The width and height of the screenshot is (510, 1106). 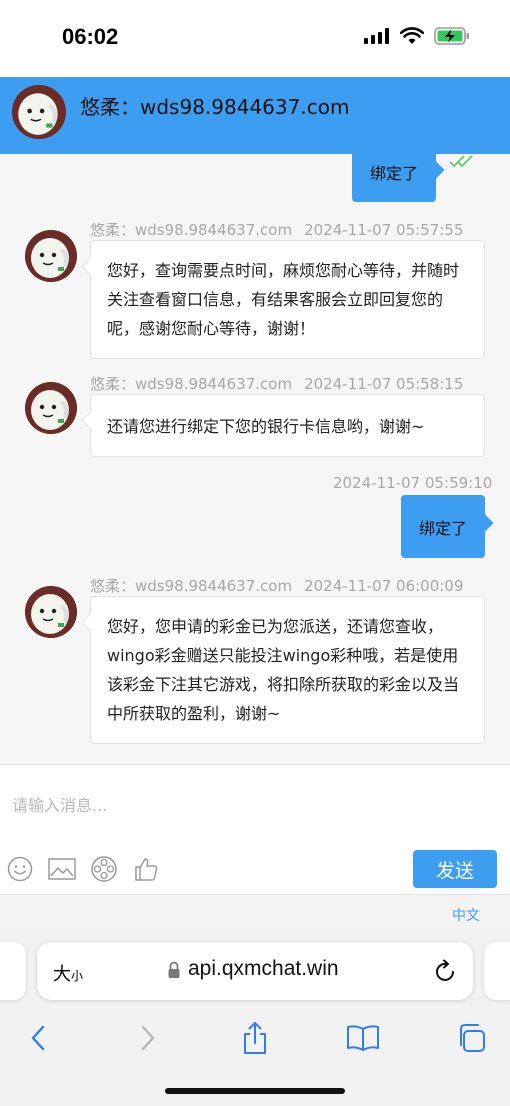 What do you see at coordinates (376, 36) in the screenshot?
I see `cellular-signal-icon` at bounding box center [376, 36].